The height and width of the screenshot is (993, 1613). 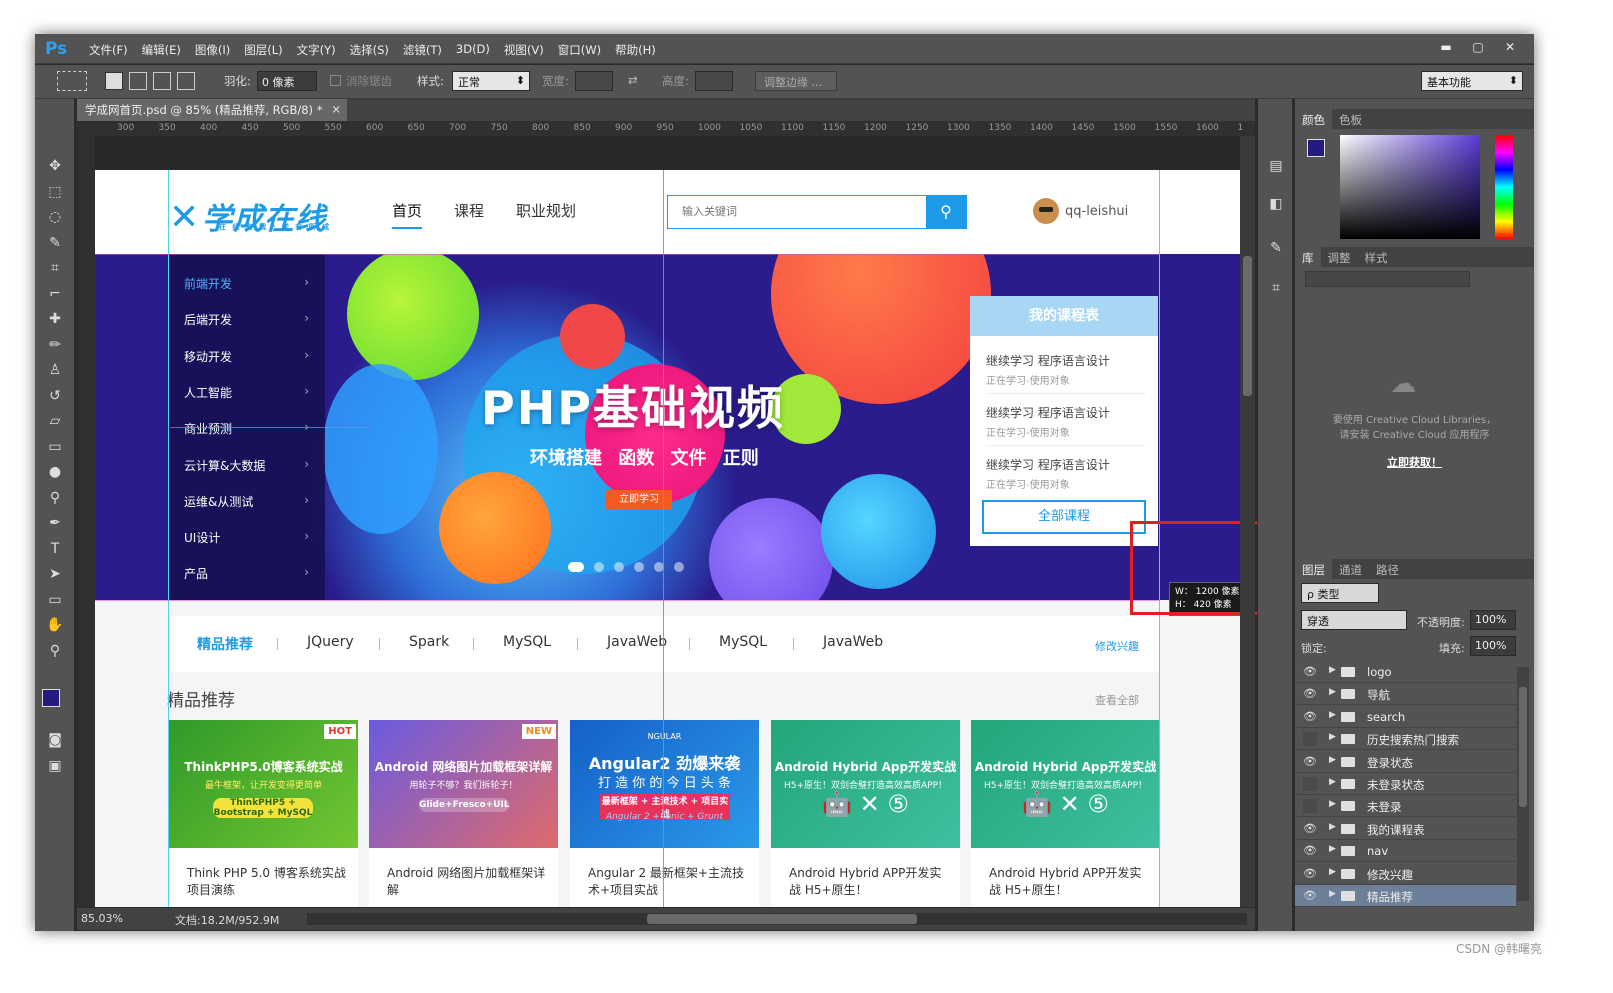 I want to click on quick-mask-icon: ◙, so click(x=55, y=740).